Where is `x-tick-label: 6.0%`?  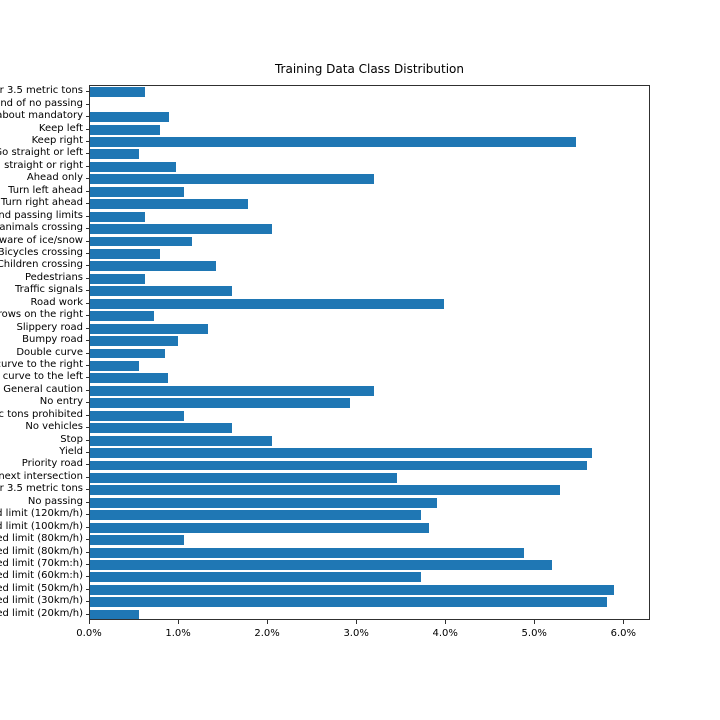
x-tick-label: 6.0% is located at coordinates (623, 633).